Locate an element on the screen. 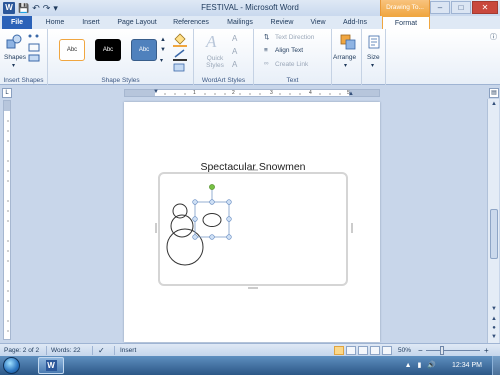 The width and height of the screenshot is (500, 375). window-controls: – □ ✕ is located at coordinates (464, 7).